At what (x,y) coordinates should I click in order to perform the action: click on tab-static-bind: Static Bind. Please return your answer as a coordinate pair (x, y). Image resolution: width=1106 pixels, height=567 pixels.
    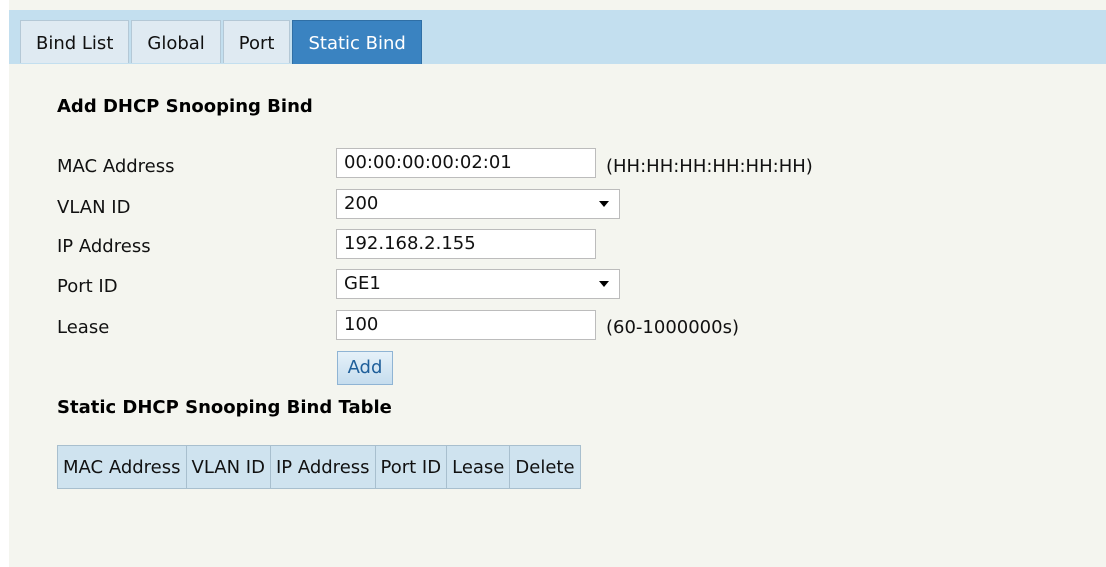
    Looking at the image, I should click on (357, 42).